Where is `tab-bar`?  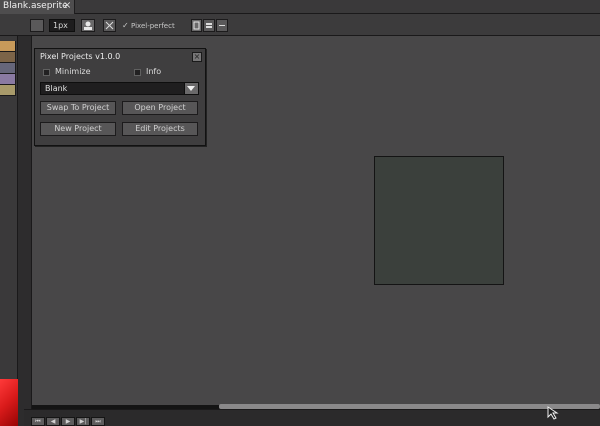
tab-bar is located at coordinates (300, 7).